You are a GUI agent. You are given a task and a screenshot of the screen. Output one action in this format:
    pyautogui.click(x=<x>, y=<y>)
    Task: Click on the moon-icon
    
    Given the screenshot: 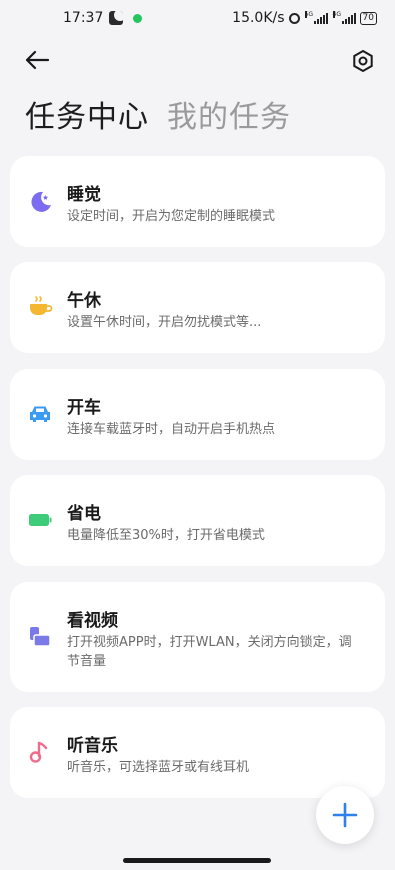 What is the action you would take?
    pyautogui.click(x=40, y=201)
    